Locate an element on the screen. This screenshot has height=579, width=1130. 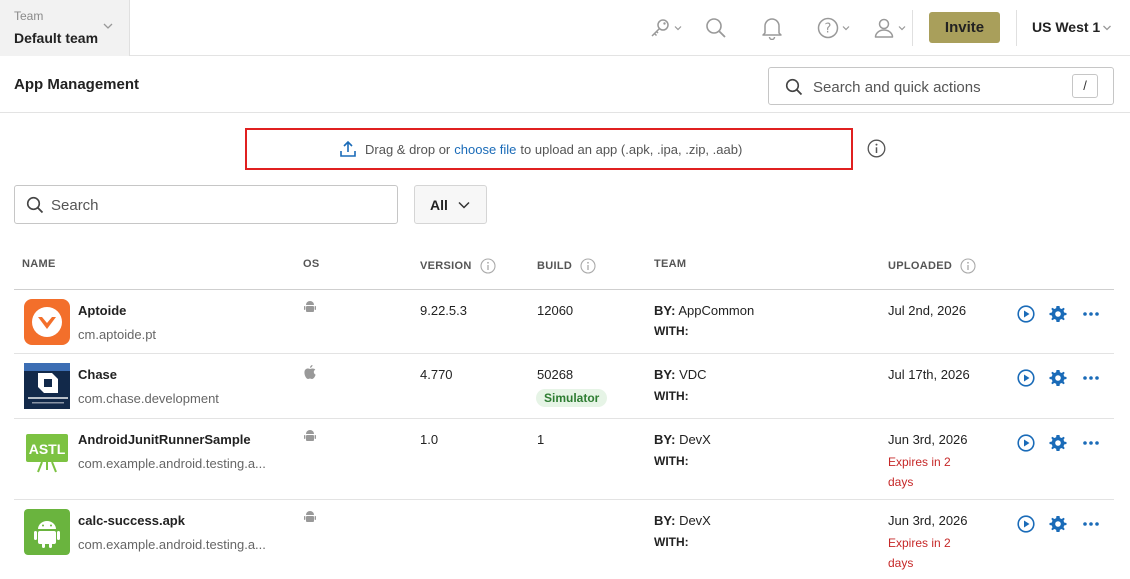
uploaded-date: Jul 17th, 2026 is located at coordinates (929, 374).